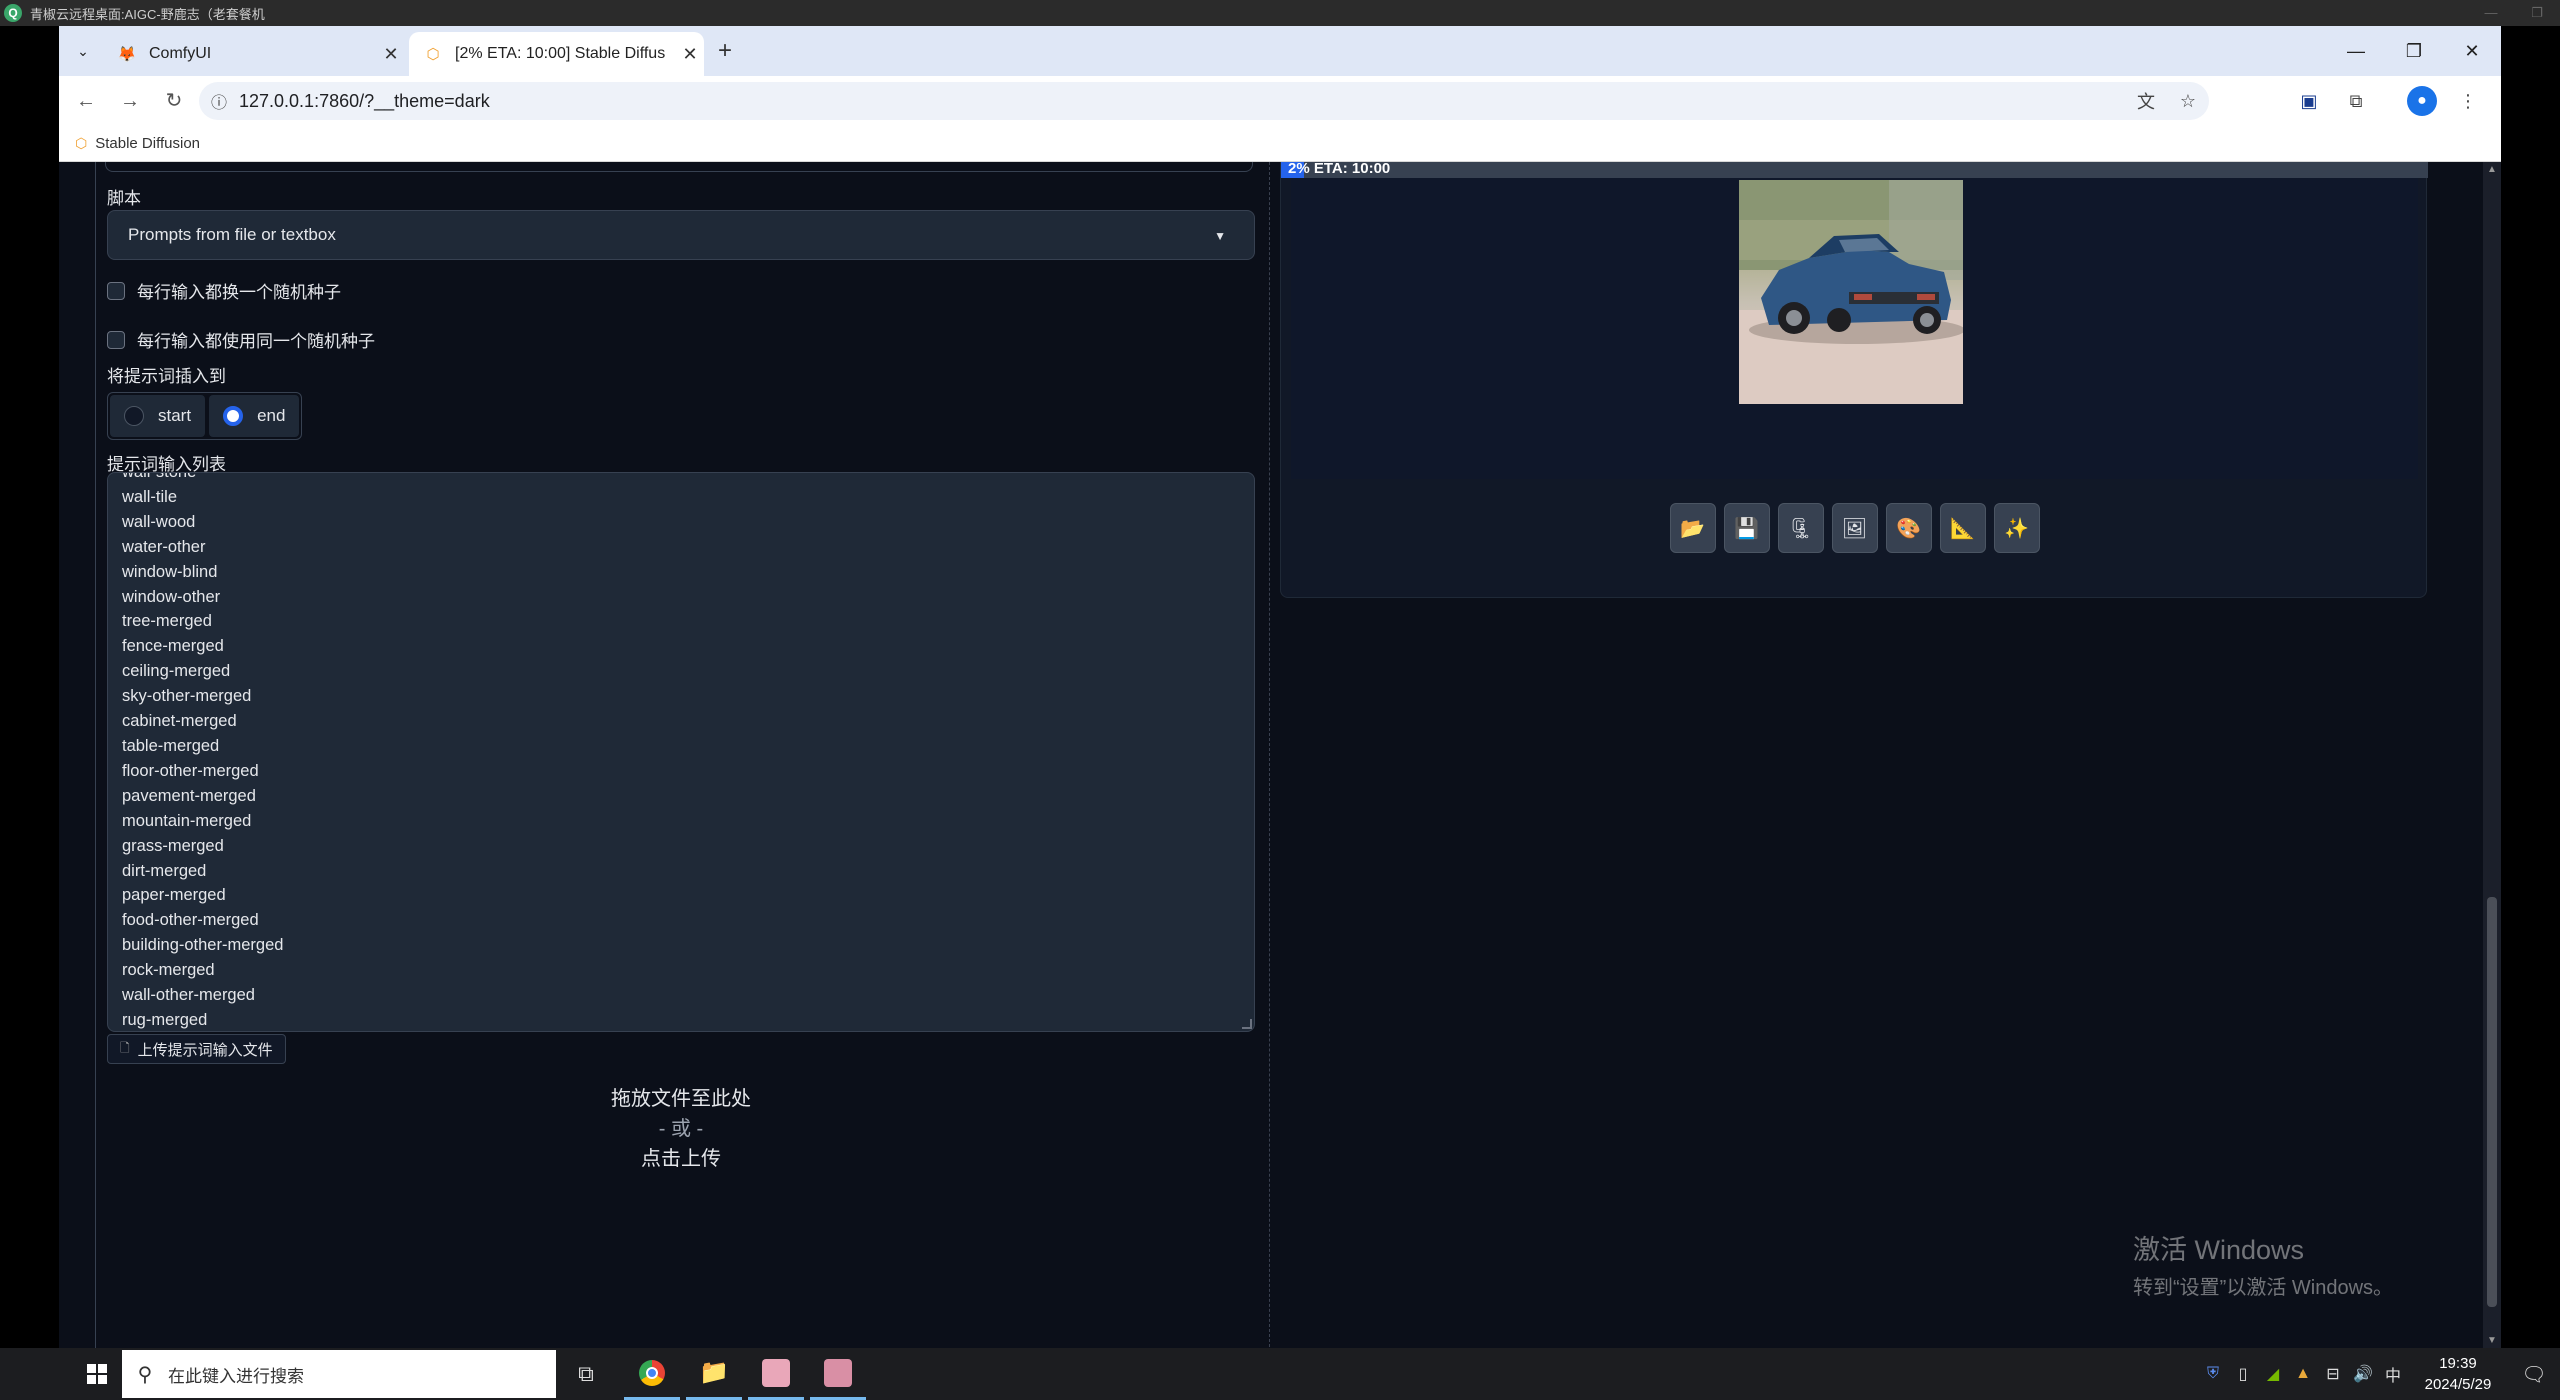 The image size is (2560, 1400). I want to click on ime-indicator: 中, so click(2393, 1374).